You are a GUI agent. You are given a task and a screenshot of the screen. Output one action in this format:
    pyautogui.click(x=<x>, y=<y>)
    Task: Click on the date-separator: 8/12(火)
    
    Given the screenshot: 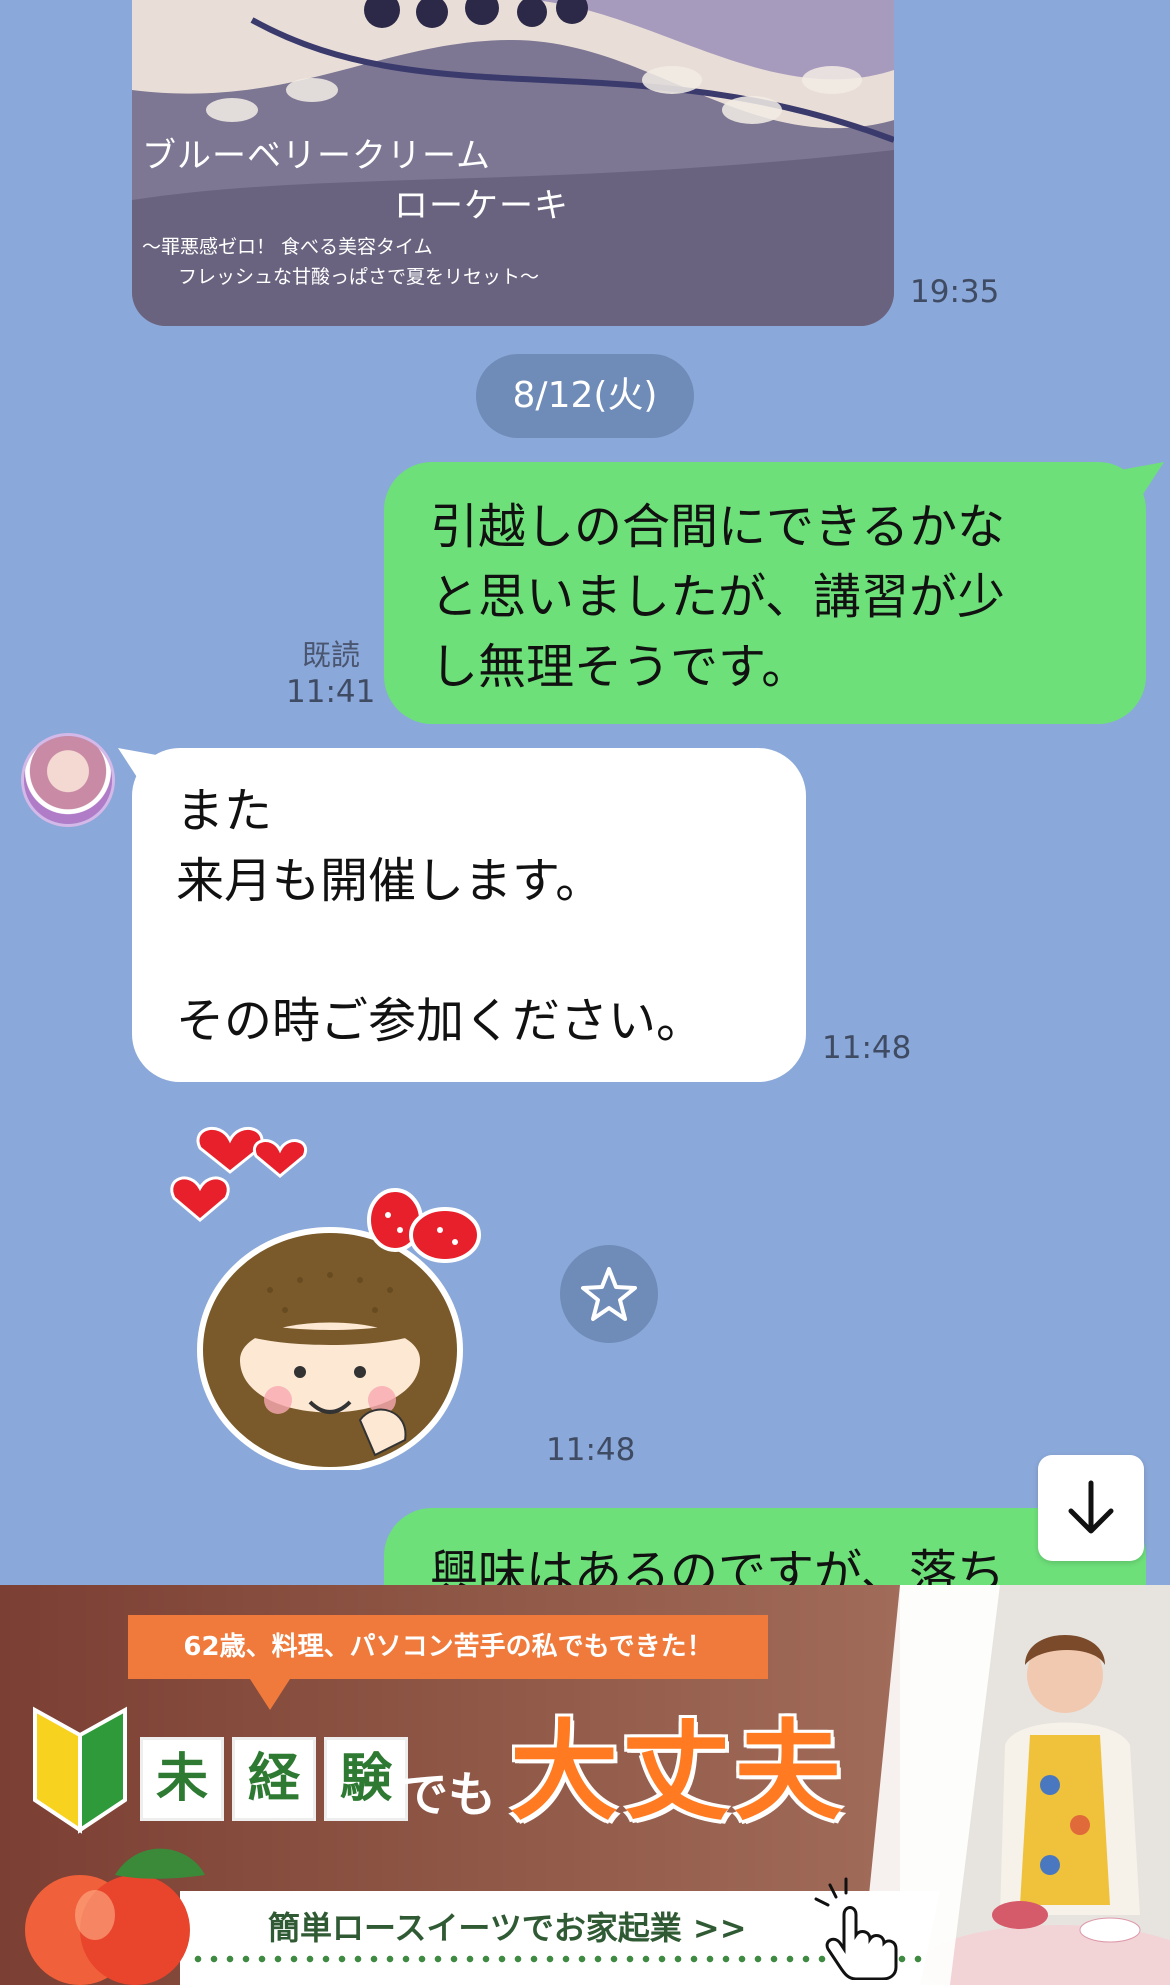 What is the action you would take?
    pyautogui.click(x=585, y=396)
    